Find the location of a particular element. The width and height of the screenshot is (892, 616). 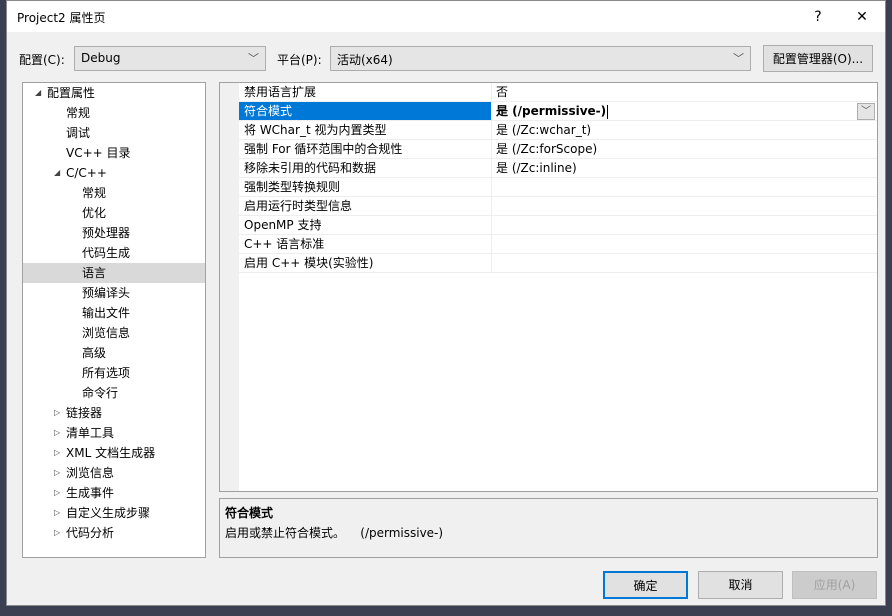

text-cursor is located at coordinates (608, 111).